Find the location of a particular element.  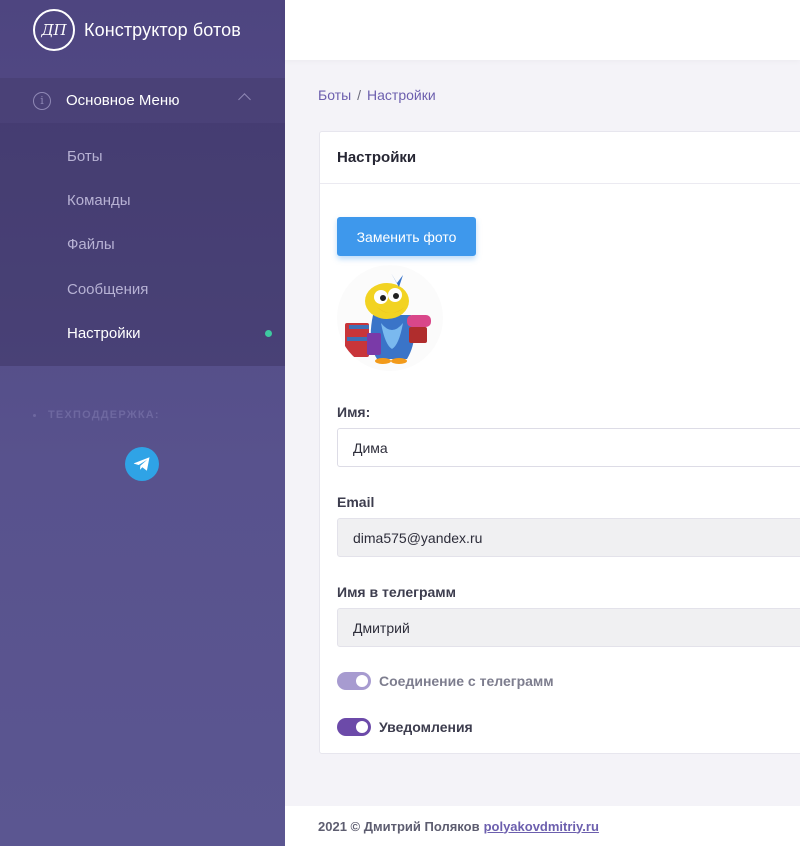

notifications-toggle is located at coordinates (354, 727).